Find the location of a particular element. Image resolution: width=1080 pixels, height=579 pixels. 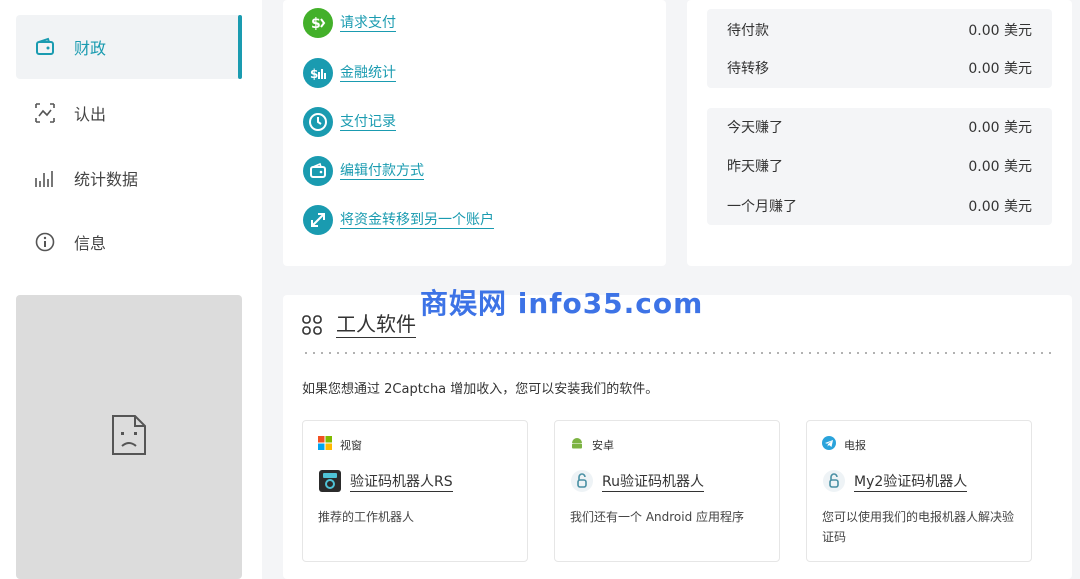

stat-label: 一个月赚了 is located at coordinates (762, 207).